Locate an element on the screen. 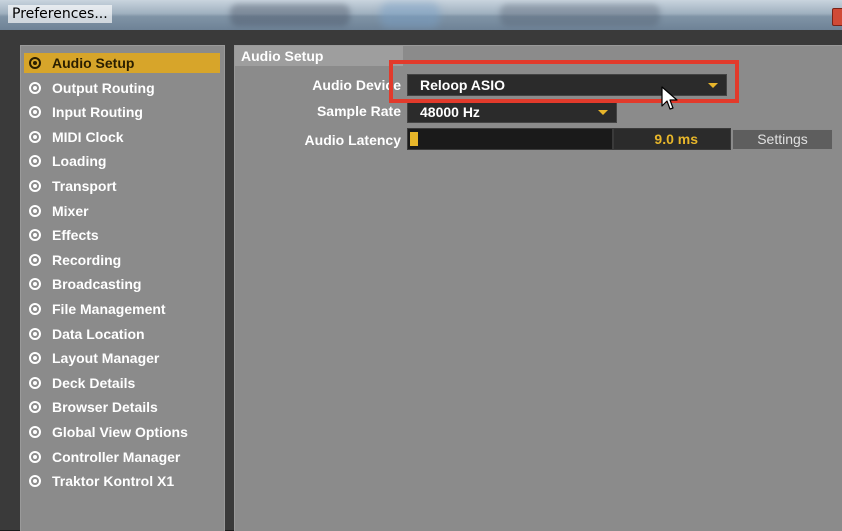  sidebar-item-label: Data Location is located at coordinates (98, 333).